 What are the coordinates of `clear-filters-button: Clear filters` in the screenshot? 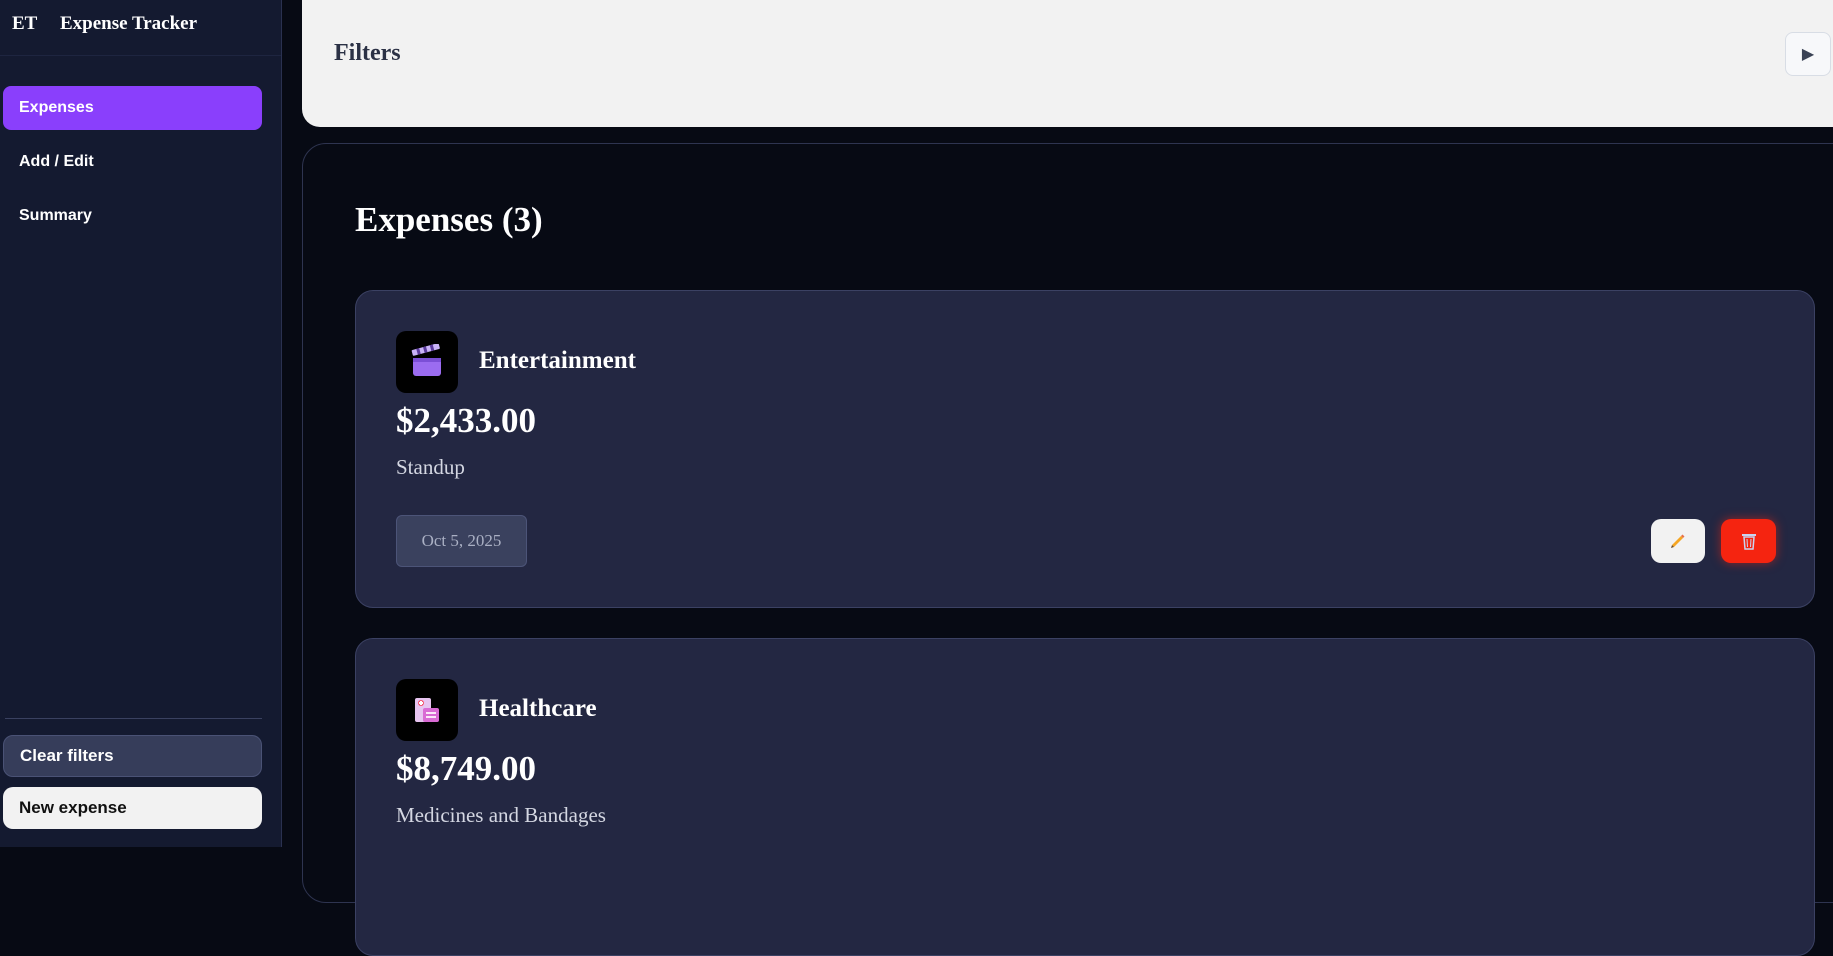 It's located at (132, 756).